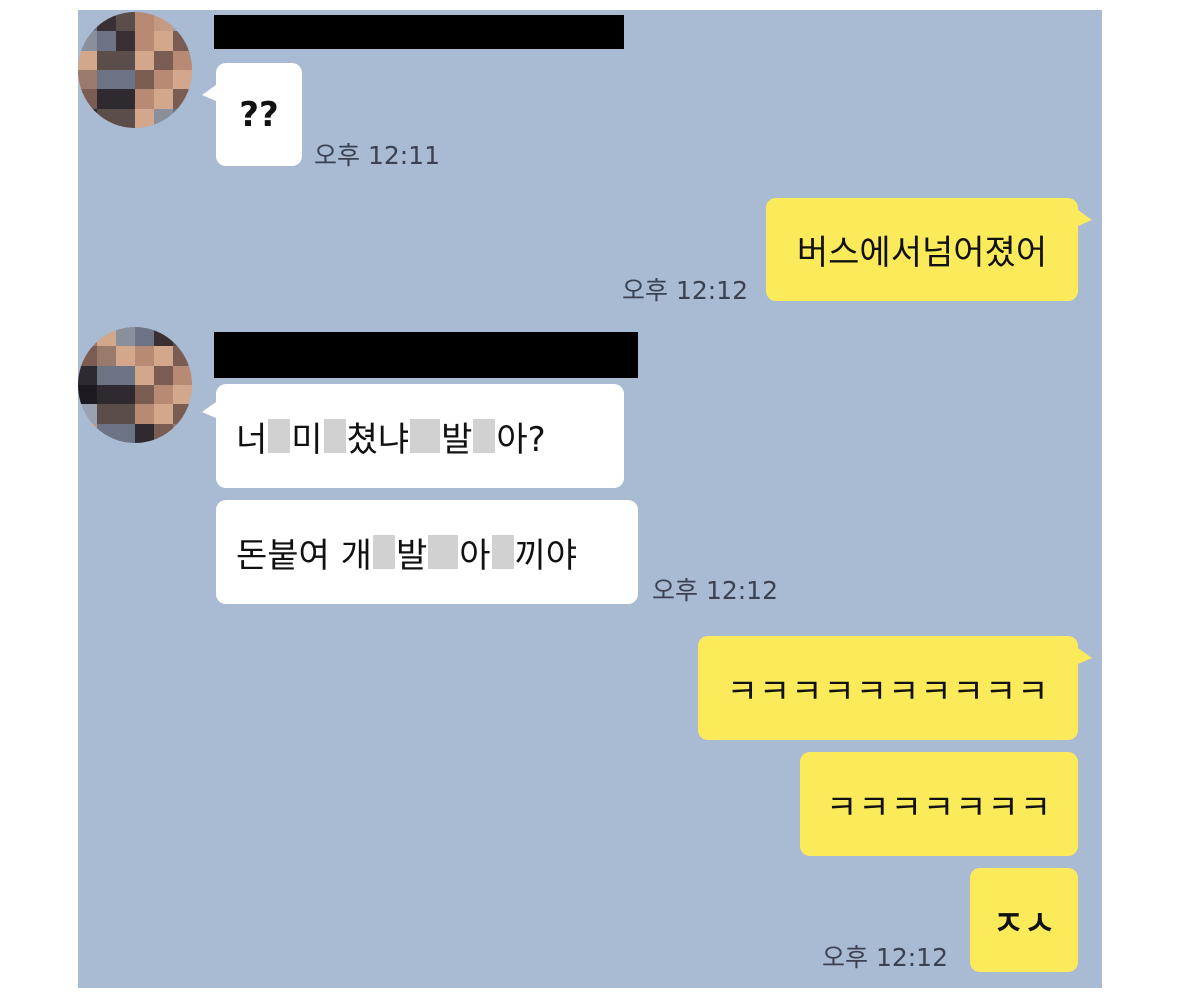  What do you see at coordinates (304, 555) in the screenshot?
I see `message-text-part: 돈붙여 개` at bounding box center [304, 555].